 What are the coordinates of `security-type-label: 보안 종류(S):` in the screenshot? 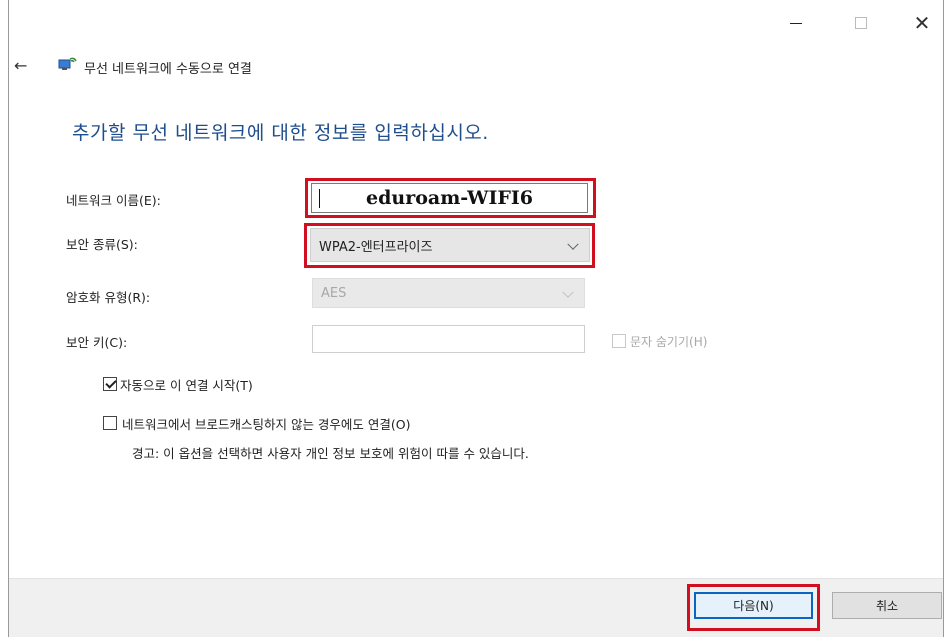 It's located at (102, 244).